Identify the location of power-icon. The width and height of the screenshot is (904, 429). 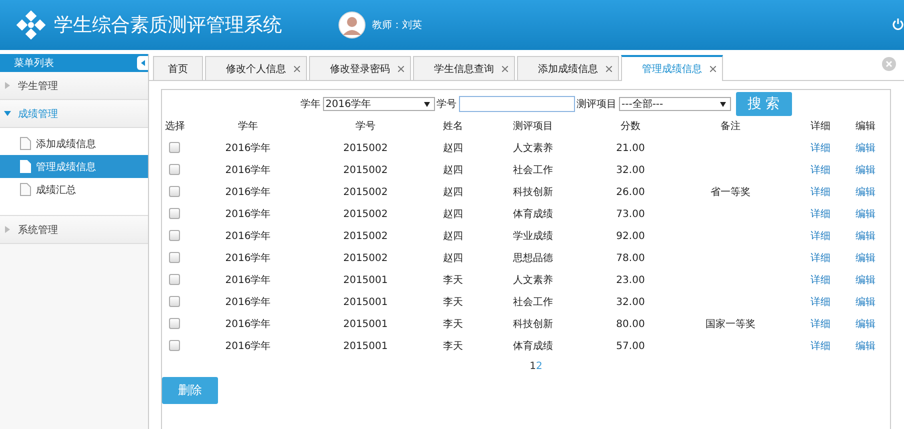
(898, 24).